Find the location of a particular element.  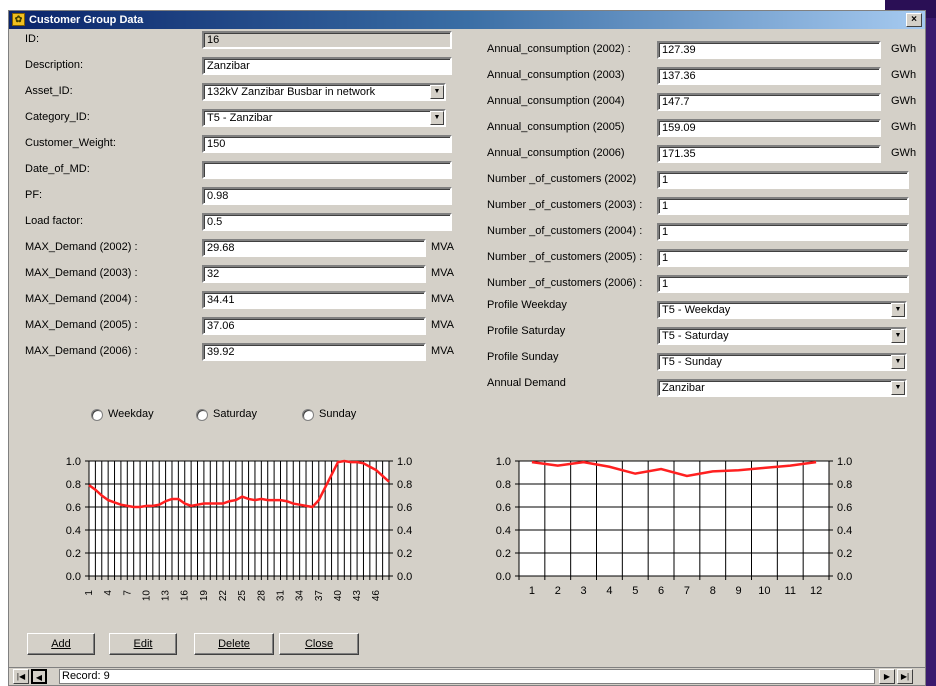

asset-id-dropdown: 132kV Zanzibar Busbar in network ▼ is located at coordinates (324, 92).